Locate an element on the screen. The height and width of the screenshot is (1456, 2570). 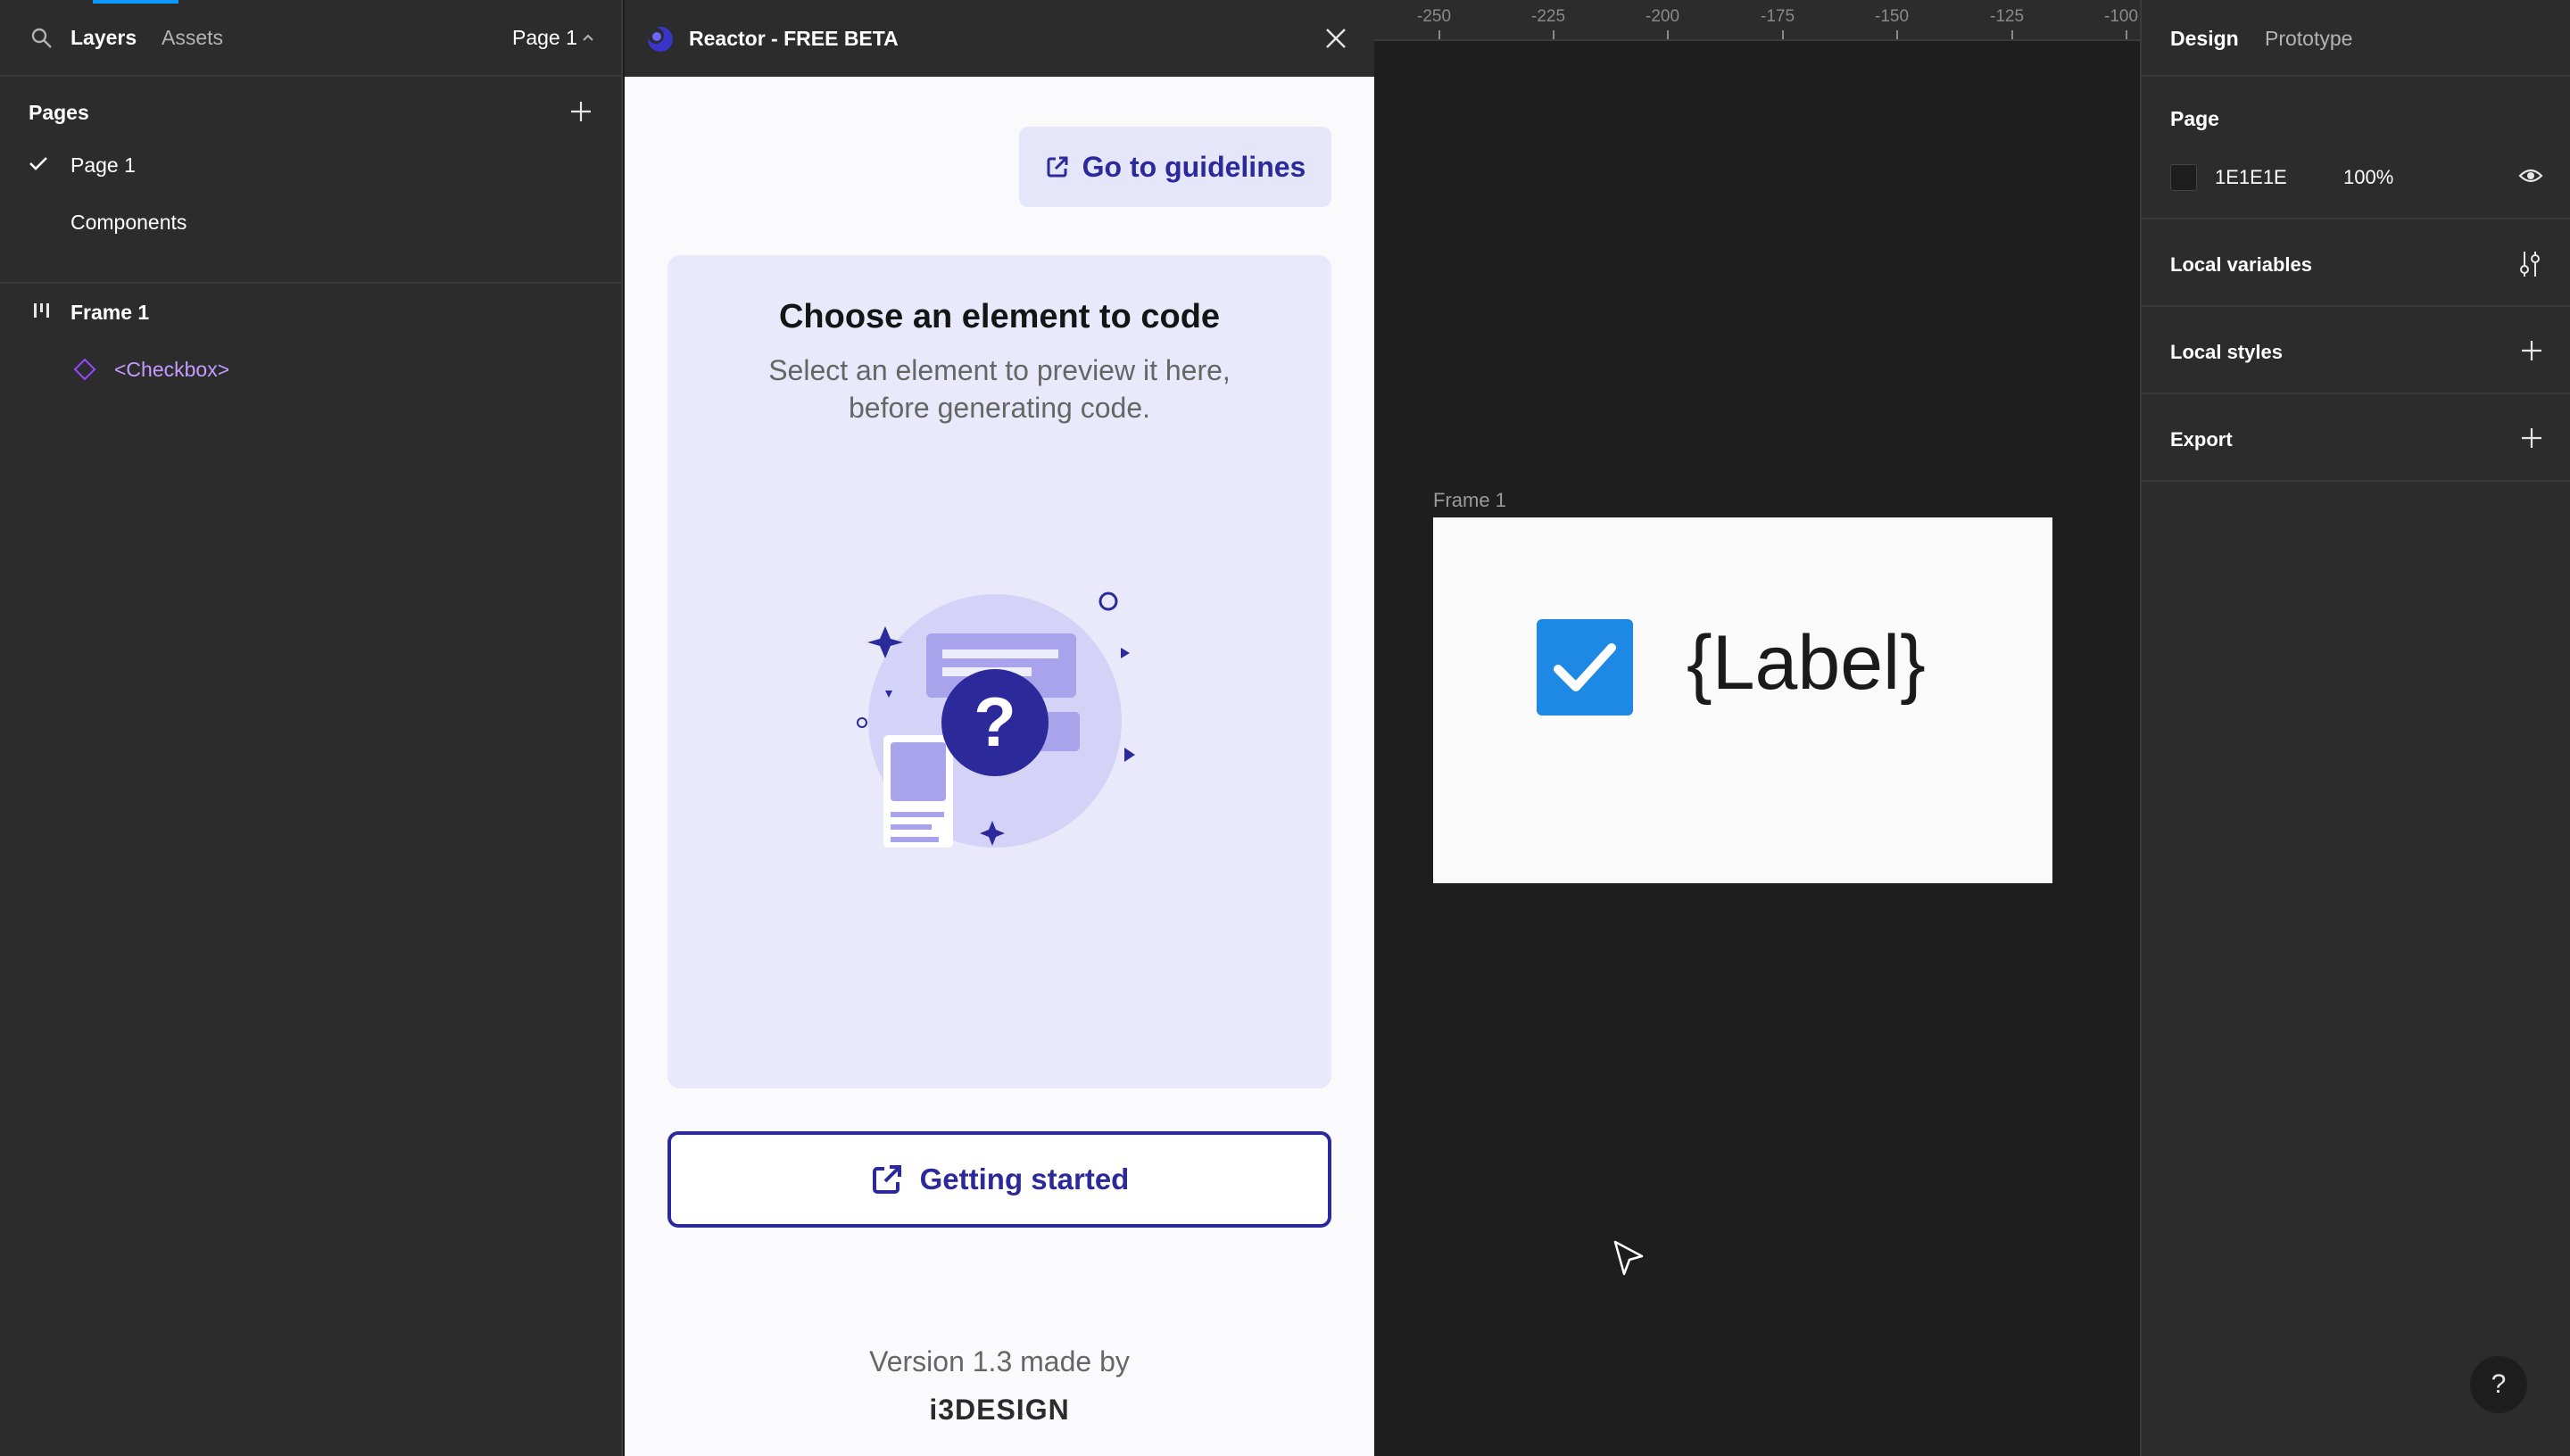
layer-row-checkbox: <Checkbox> is located at coordinates (311, 369).